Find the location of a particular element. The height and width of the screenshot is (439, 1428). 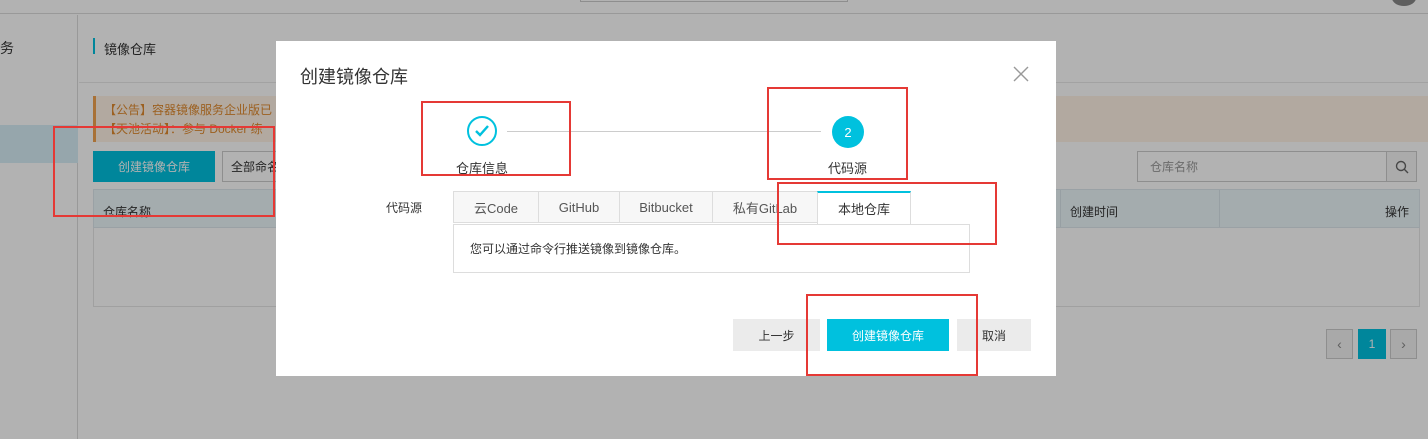

tab-yuncode: 云Code is located at coordinates (495, 207).